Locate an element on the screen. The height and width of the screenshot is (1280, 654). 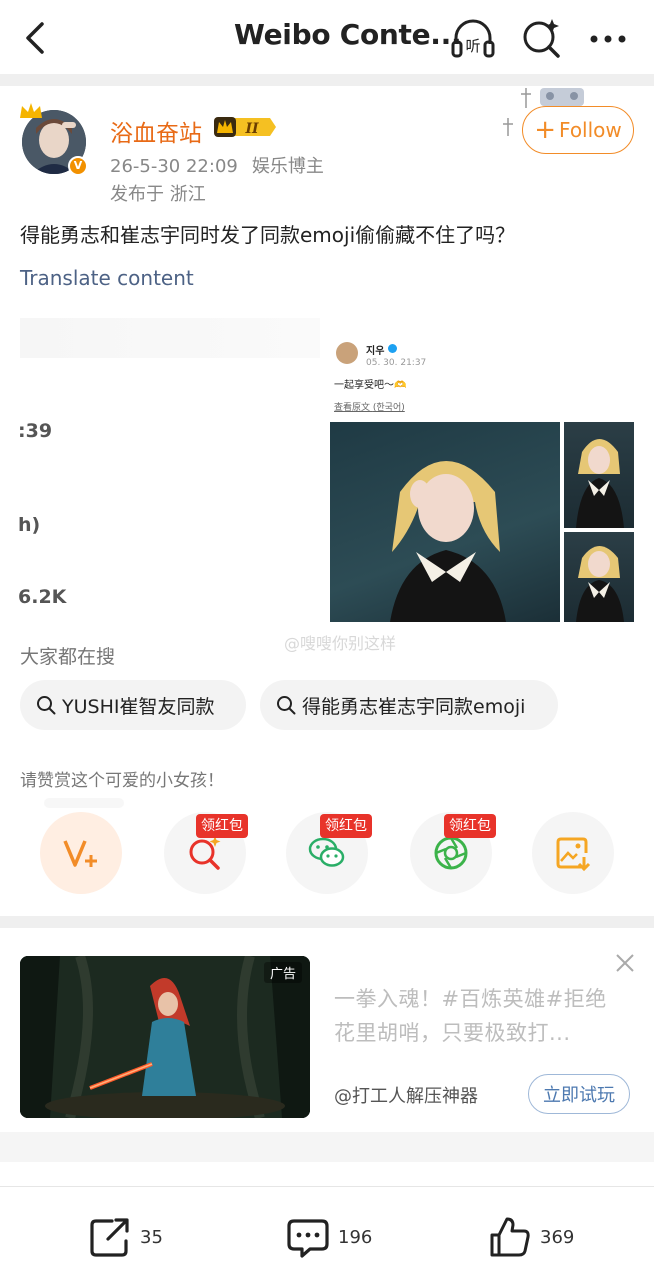
like-count: 369 is located at coordinates (557, 1237).